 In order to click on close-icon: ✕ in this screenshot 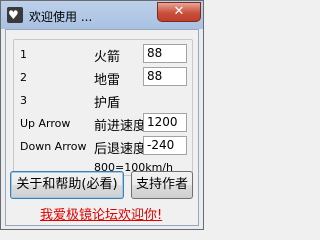, I will do `click(179, 11)`.